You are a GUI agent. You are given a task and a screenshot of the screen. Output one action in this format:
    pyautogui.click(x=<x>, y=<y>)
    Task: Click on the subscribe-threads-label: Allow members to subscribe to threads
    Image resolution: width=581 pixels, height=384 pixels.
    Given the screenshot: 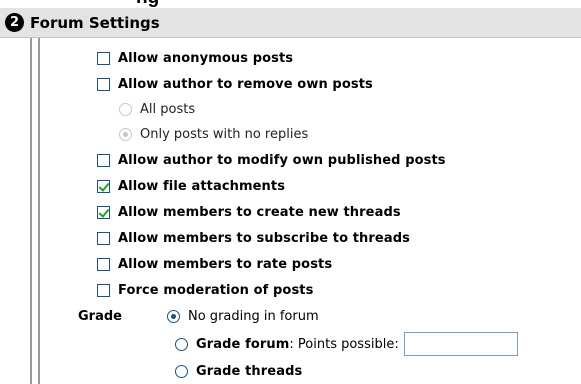 What is the action you would take?
    pyautogui.click(x=264, y=238)
    